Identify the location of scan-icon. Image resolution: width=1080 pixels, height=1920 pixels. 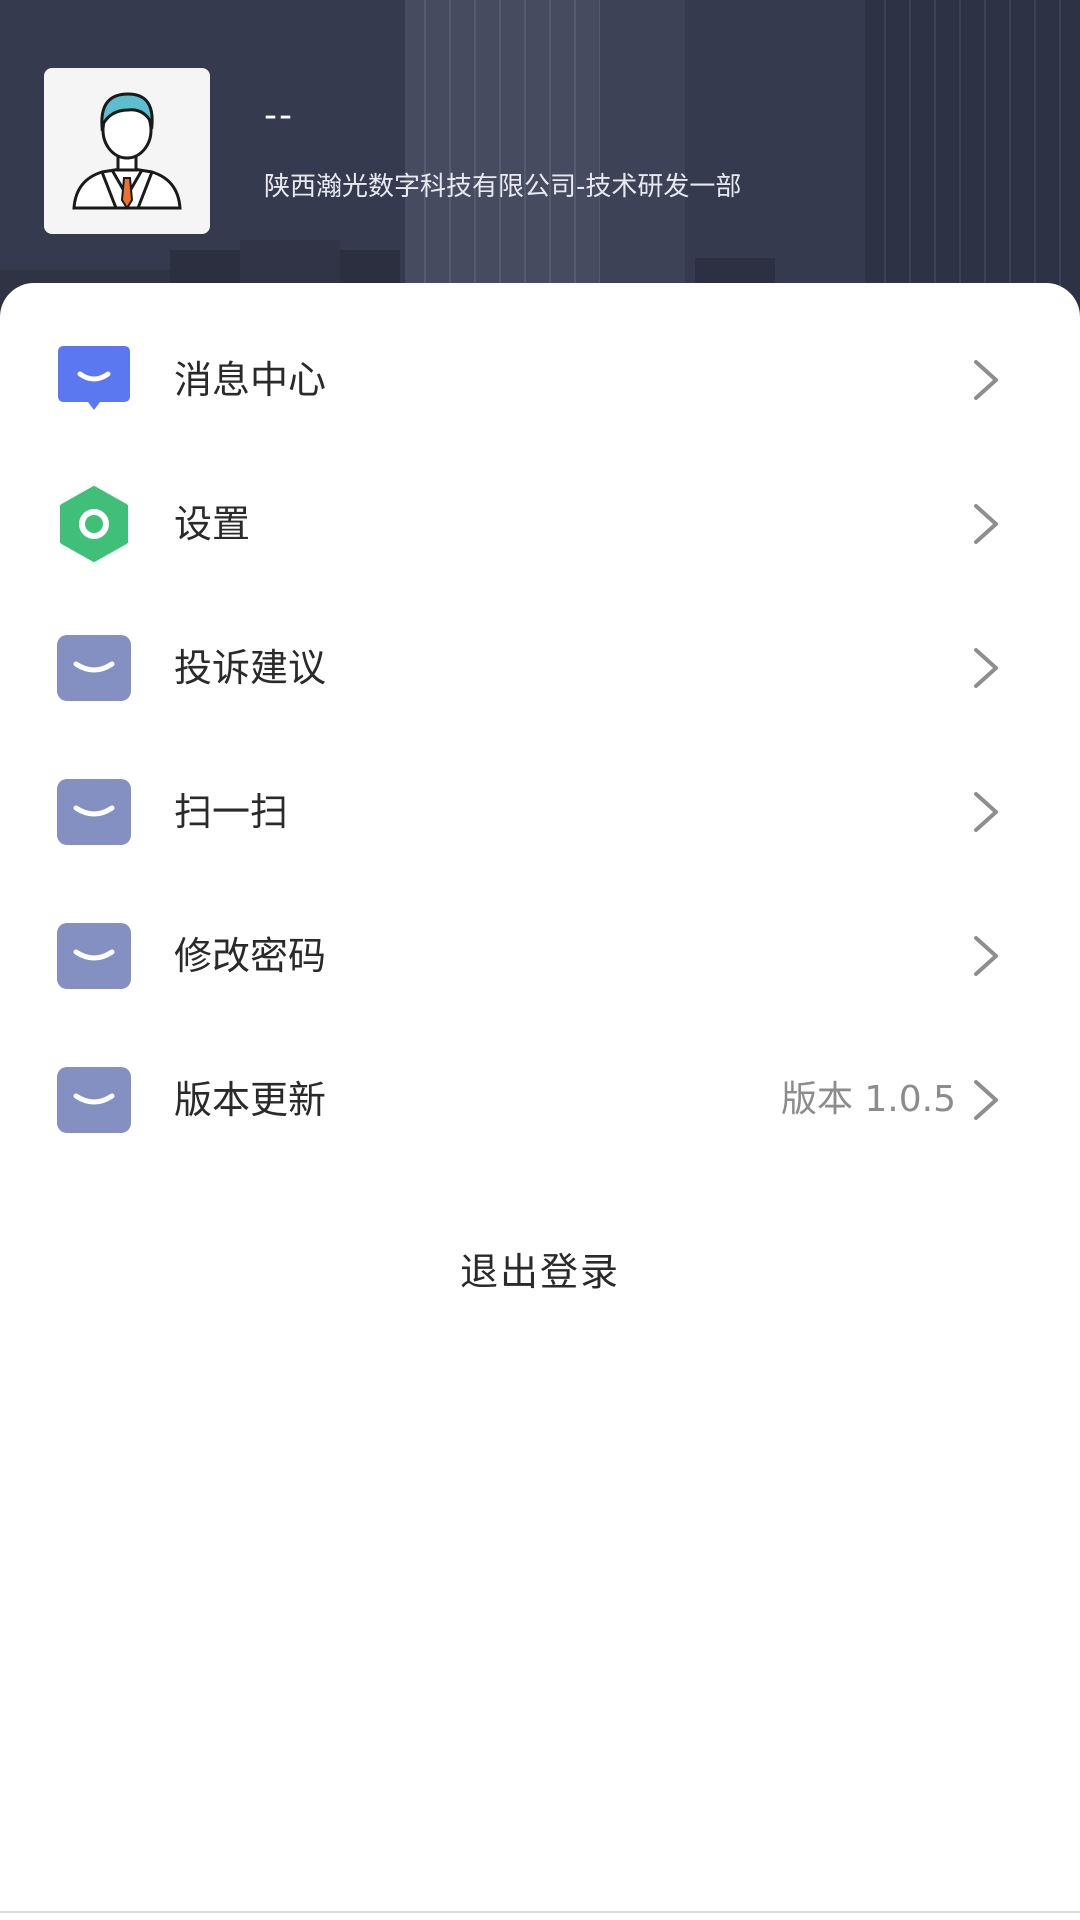
(94, 812).